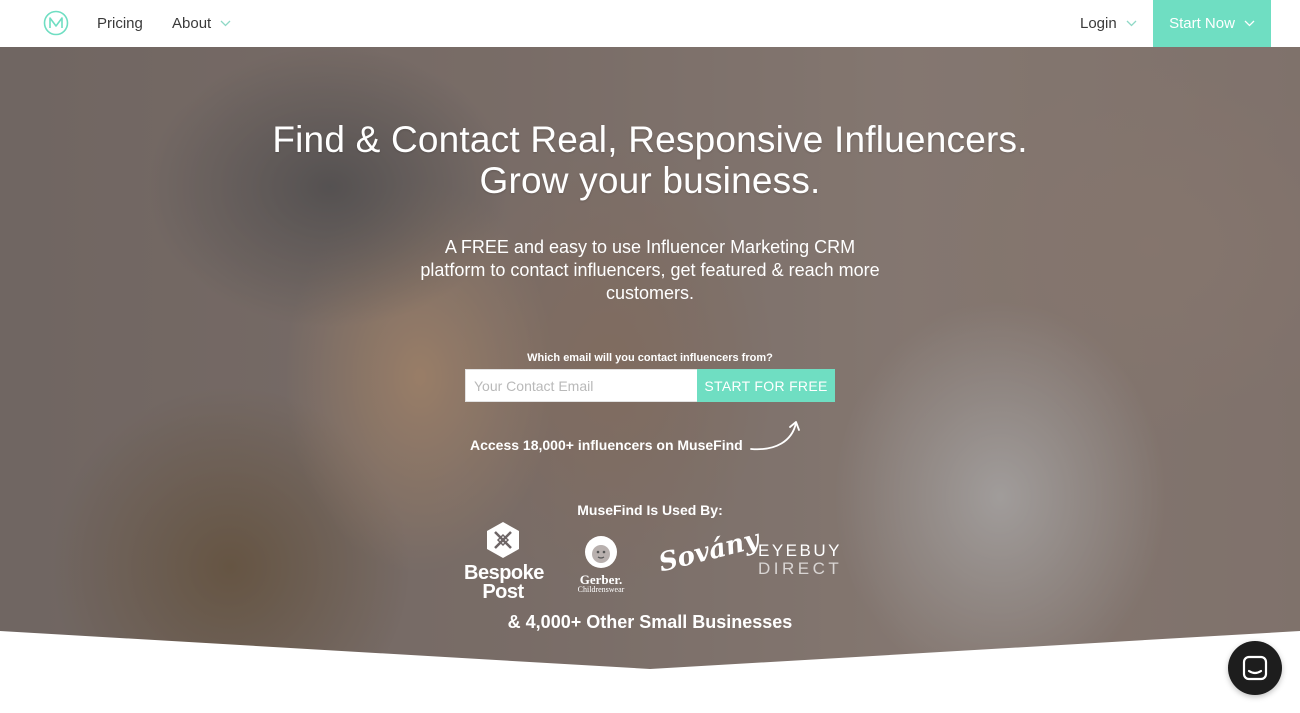  I want to click on nav-login-link: Login, so click(1108, 23).